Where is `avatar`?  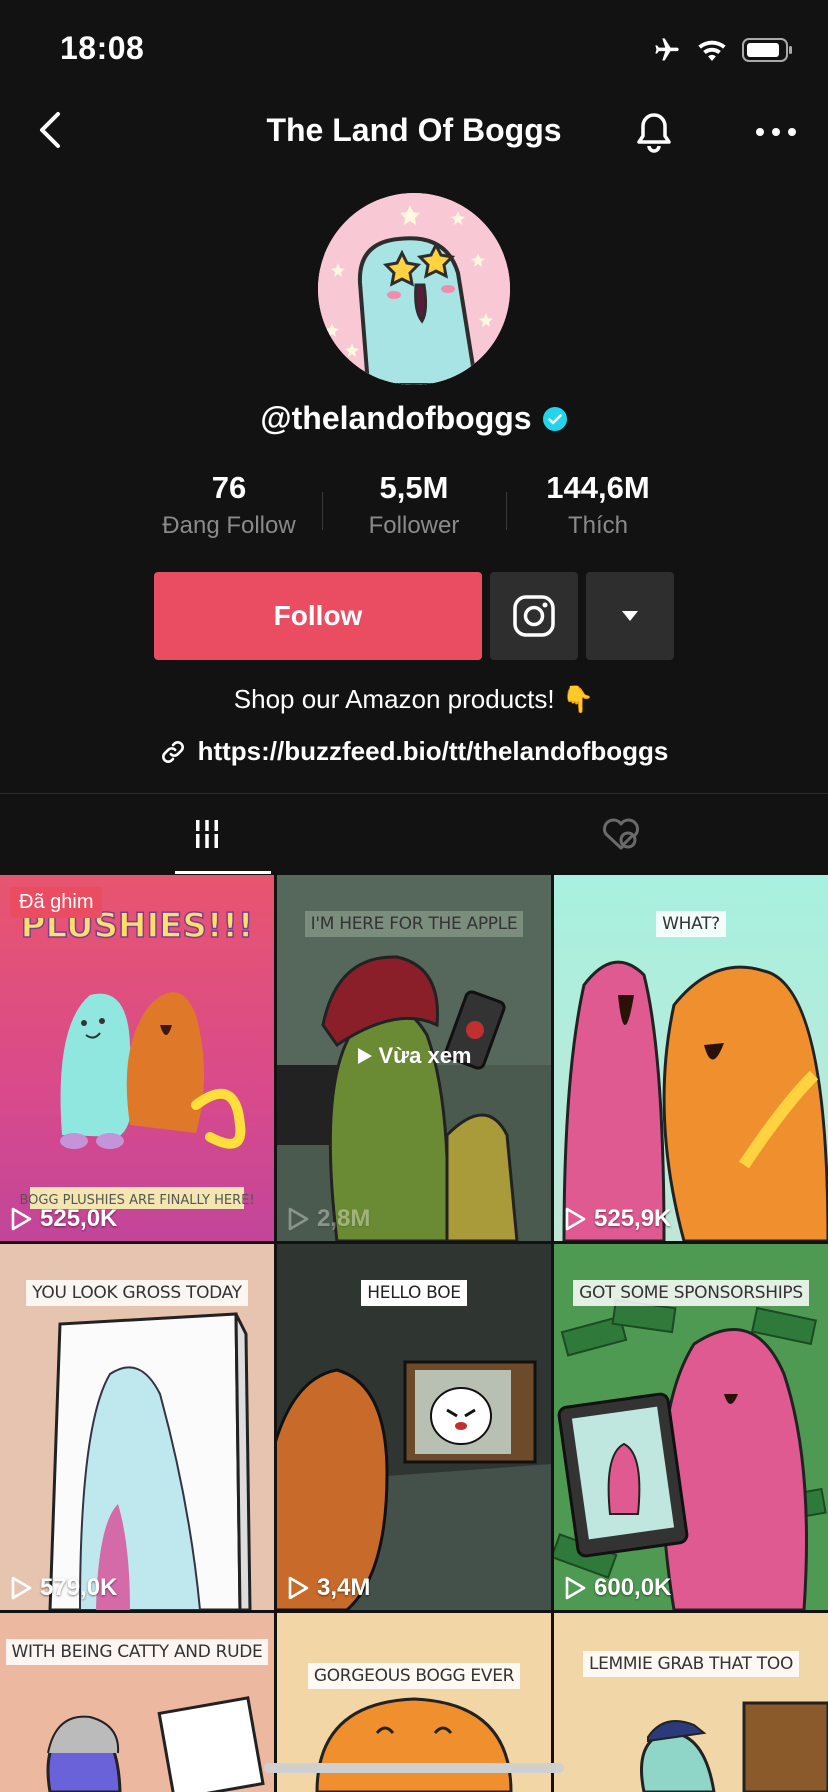
avatar is located at coordinates (414, 289).